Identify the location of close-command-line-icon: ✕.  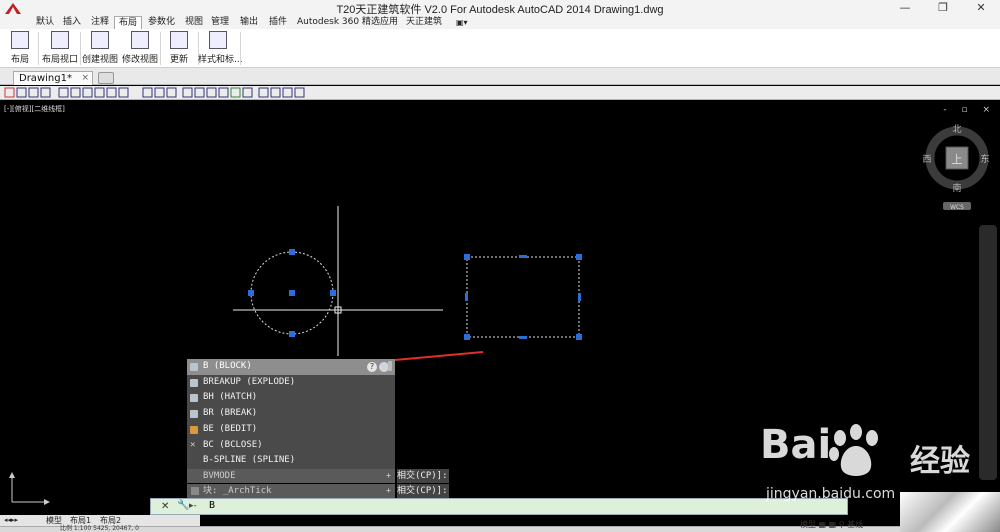
(165, 506).